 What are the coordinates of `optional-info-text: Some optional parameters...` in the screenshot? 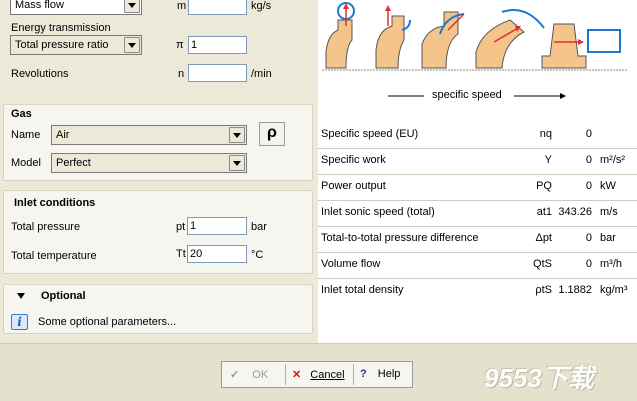 It's located at (107, 322).